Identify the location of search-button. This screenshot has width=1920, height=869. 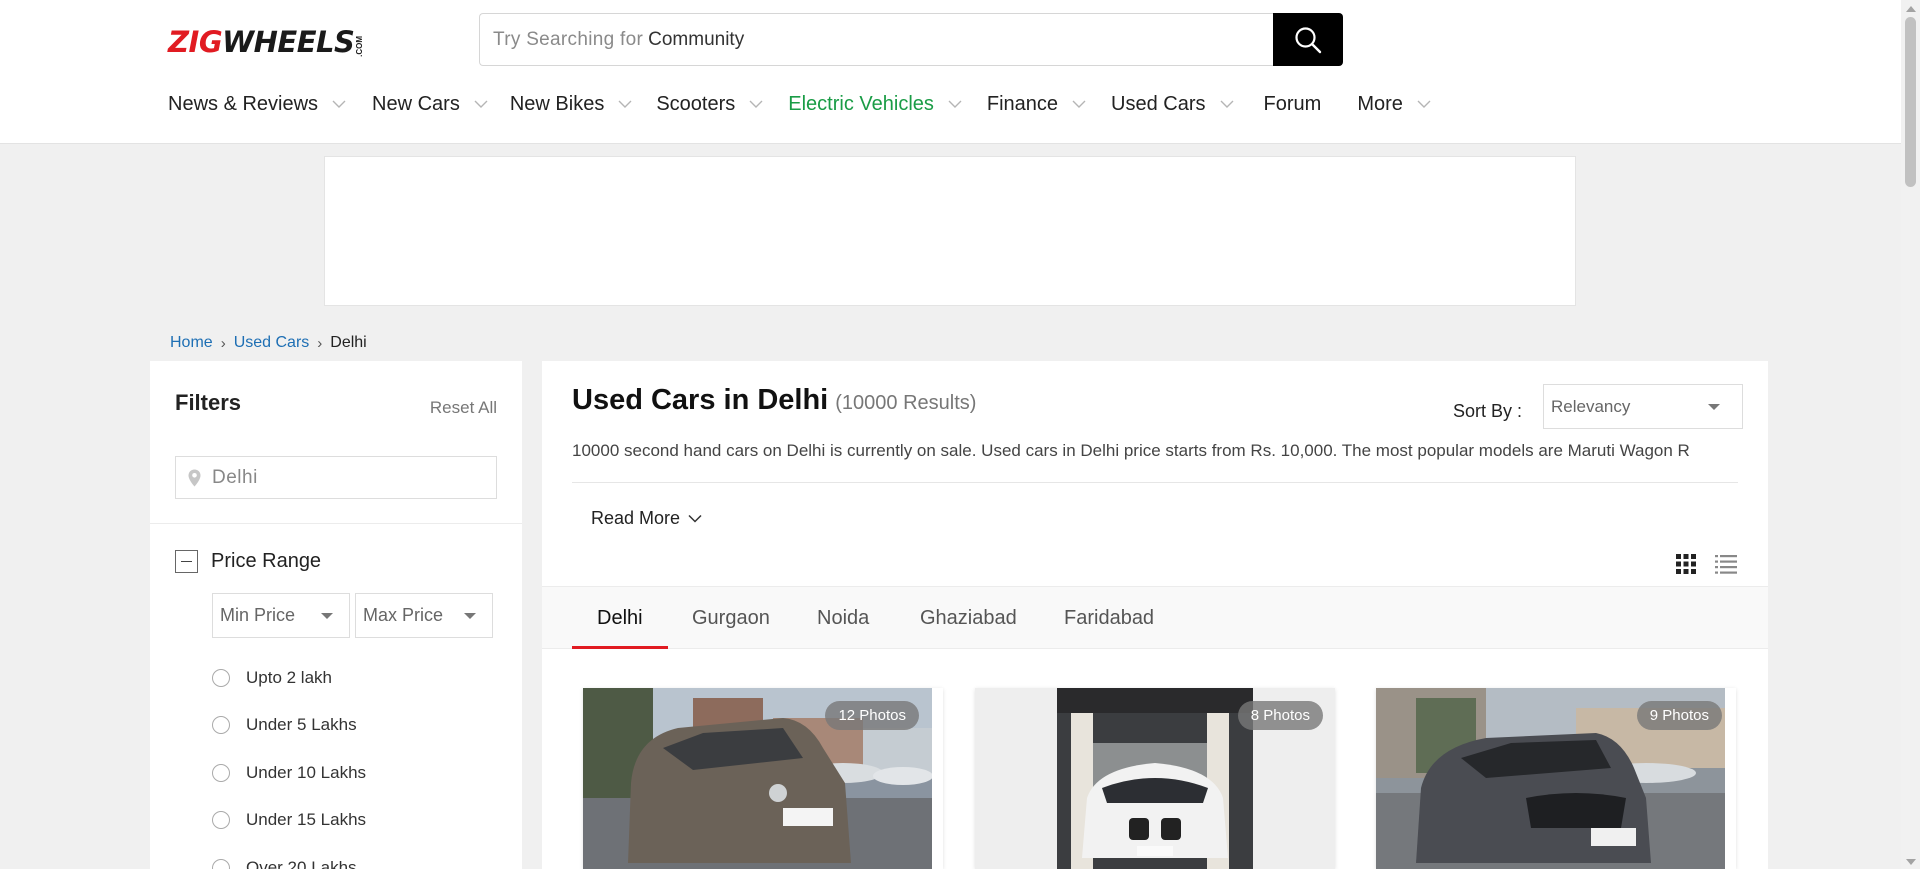
(1308, 39).